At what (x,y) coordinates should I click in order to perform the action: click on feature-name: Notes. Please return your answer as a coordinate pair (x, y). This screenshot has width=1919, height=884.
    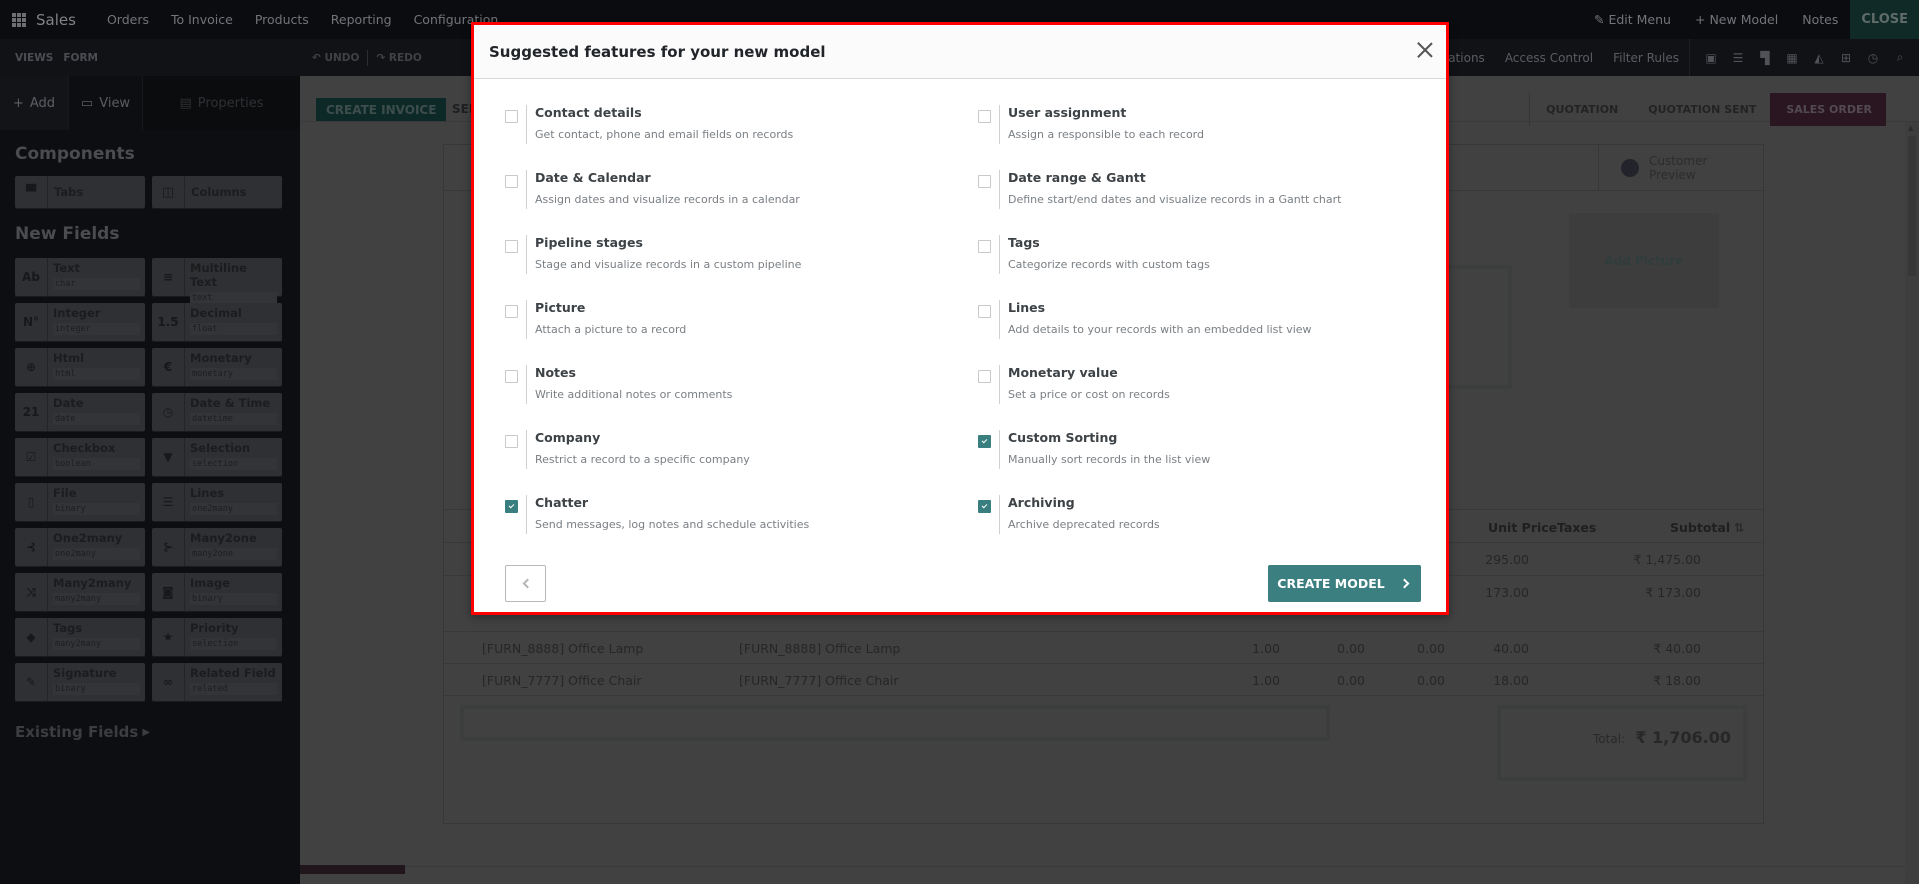
    Looking at the image, I should click on (633, 373).